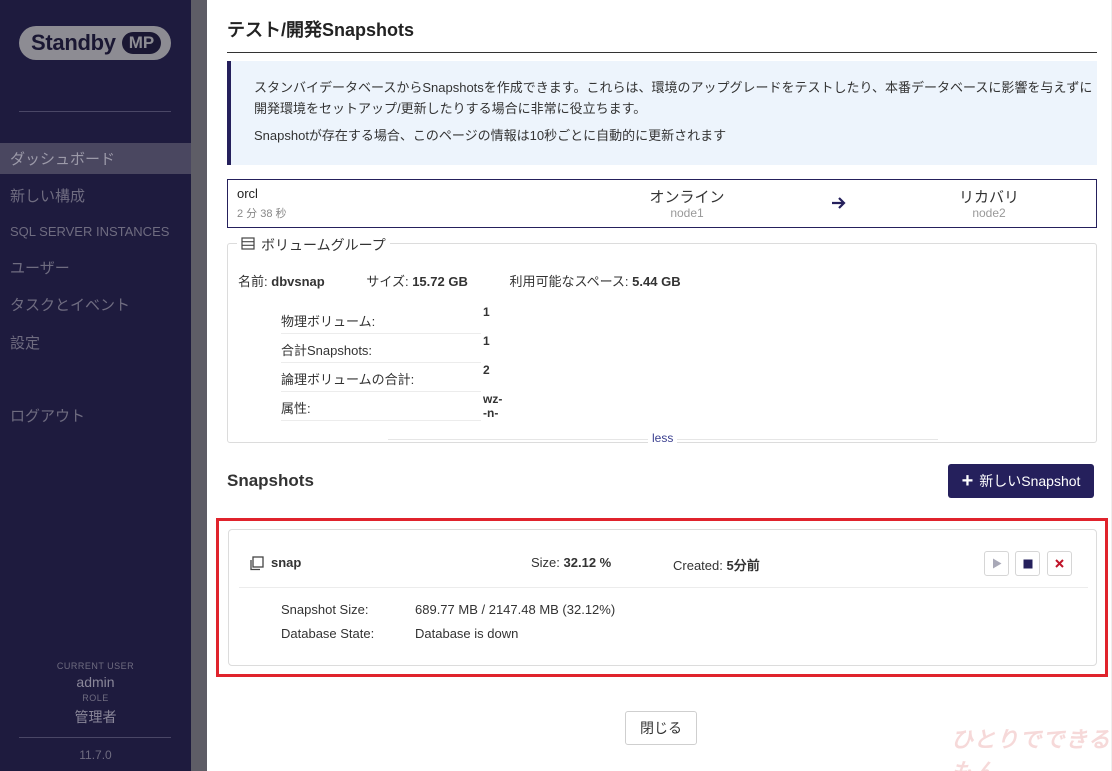 The height and width of the screenshot is (771, 1112). What do you see at coordinates (95, 666) in the screenshot?
I see `current-user-label: CURRENT USER` at bounding box center [95, 666].